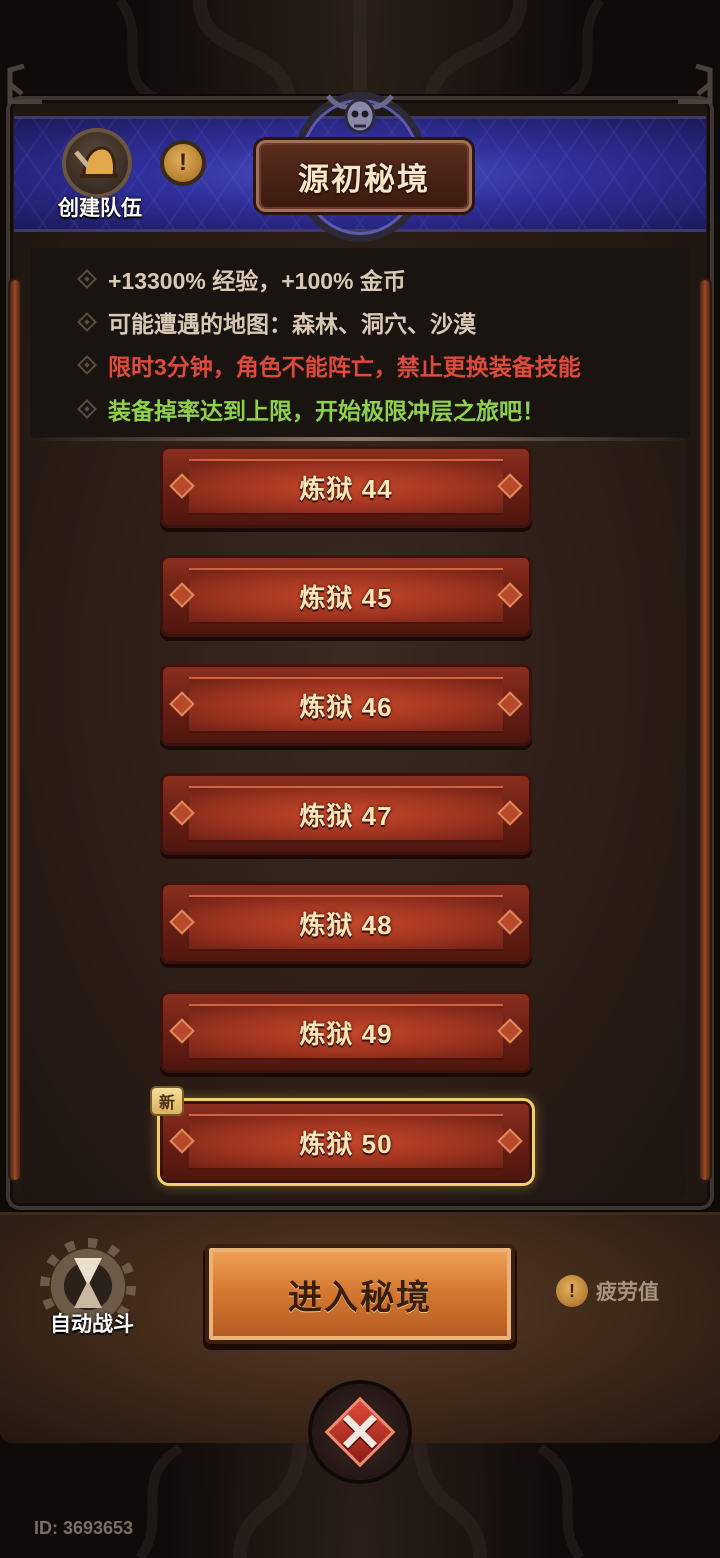 The height and width of the screenshot is (1558, 720). I want to click on level-button-selected: 炼狱 50, so click(346, 1142).